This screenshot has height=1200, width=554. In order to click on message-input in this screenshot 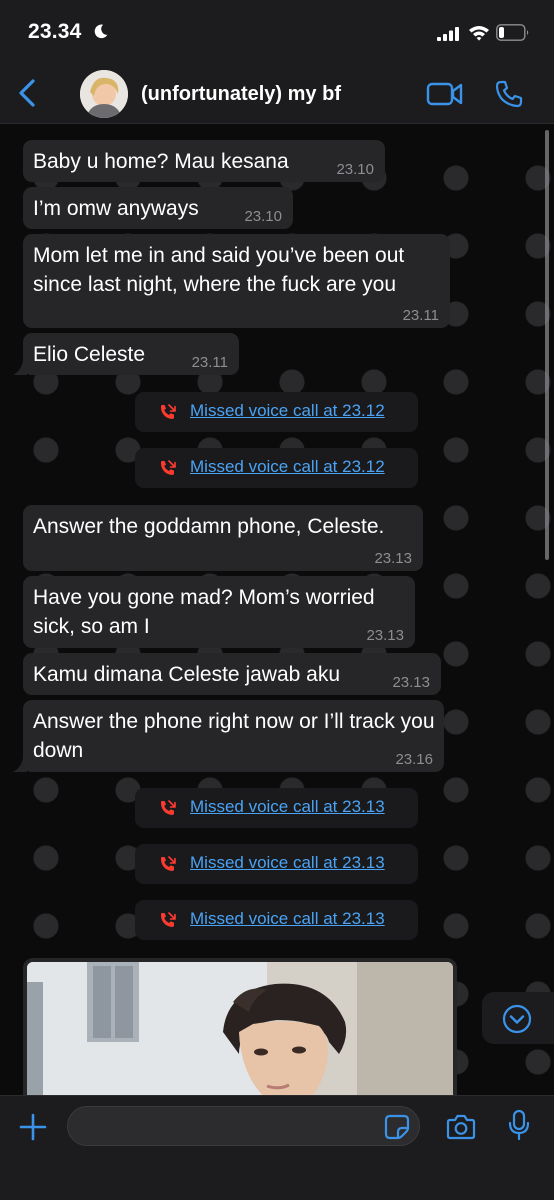, I will do `click(243, 1126)`.